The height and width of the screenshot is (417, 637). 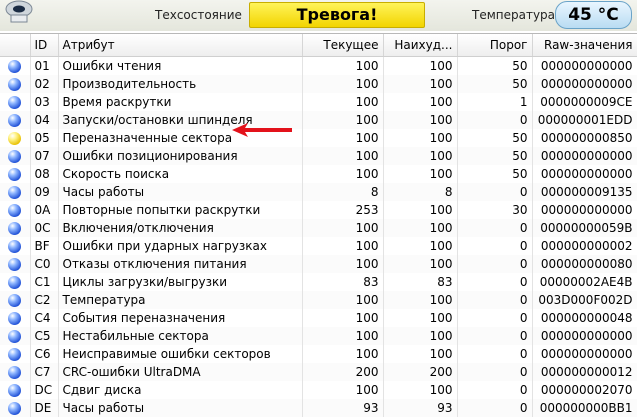 I want to click on column-header-attribute: Атрибут, so click(x=180, y=45).